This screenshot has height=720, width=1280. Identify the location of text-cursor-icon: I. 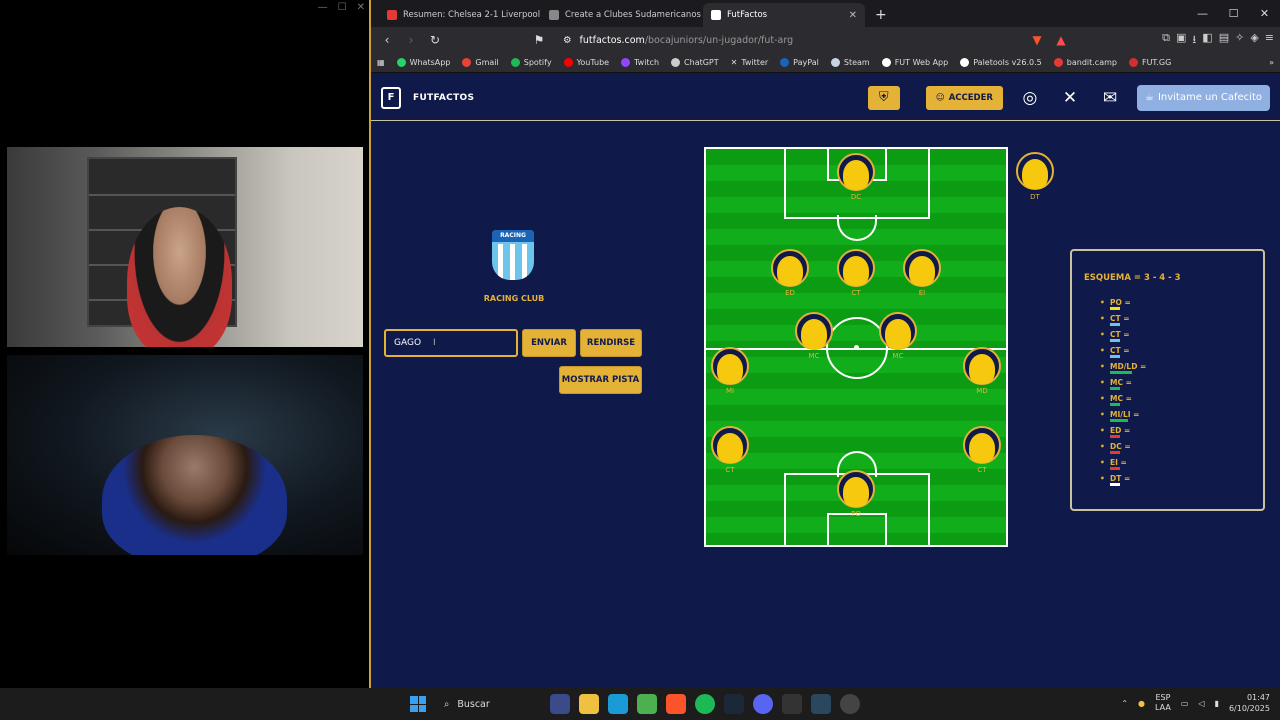
(434, 343).